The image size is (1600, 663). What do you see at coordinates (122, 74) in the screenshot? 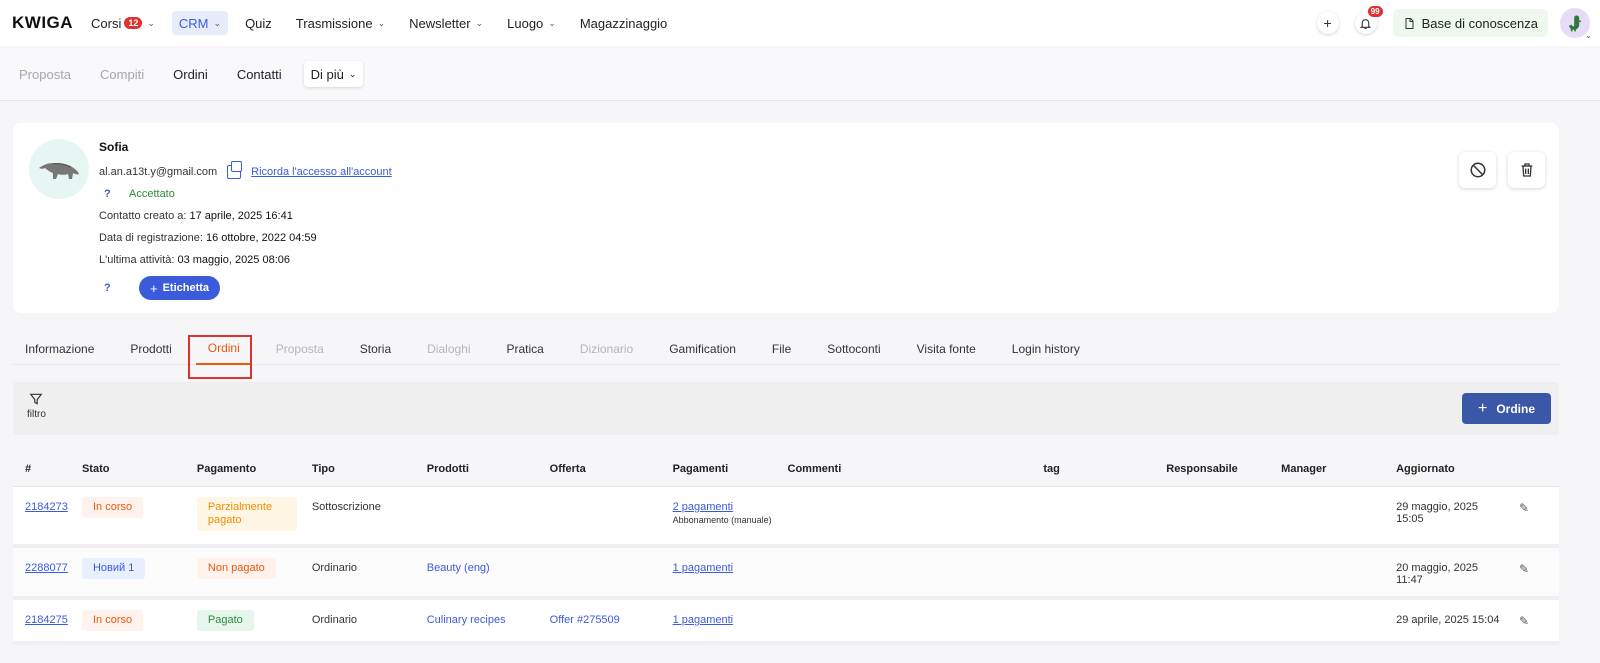
I see `subnav-item-compiti: Compiti` at bounding box center [122, 74].